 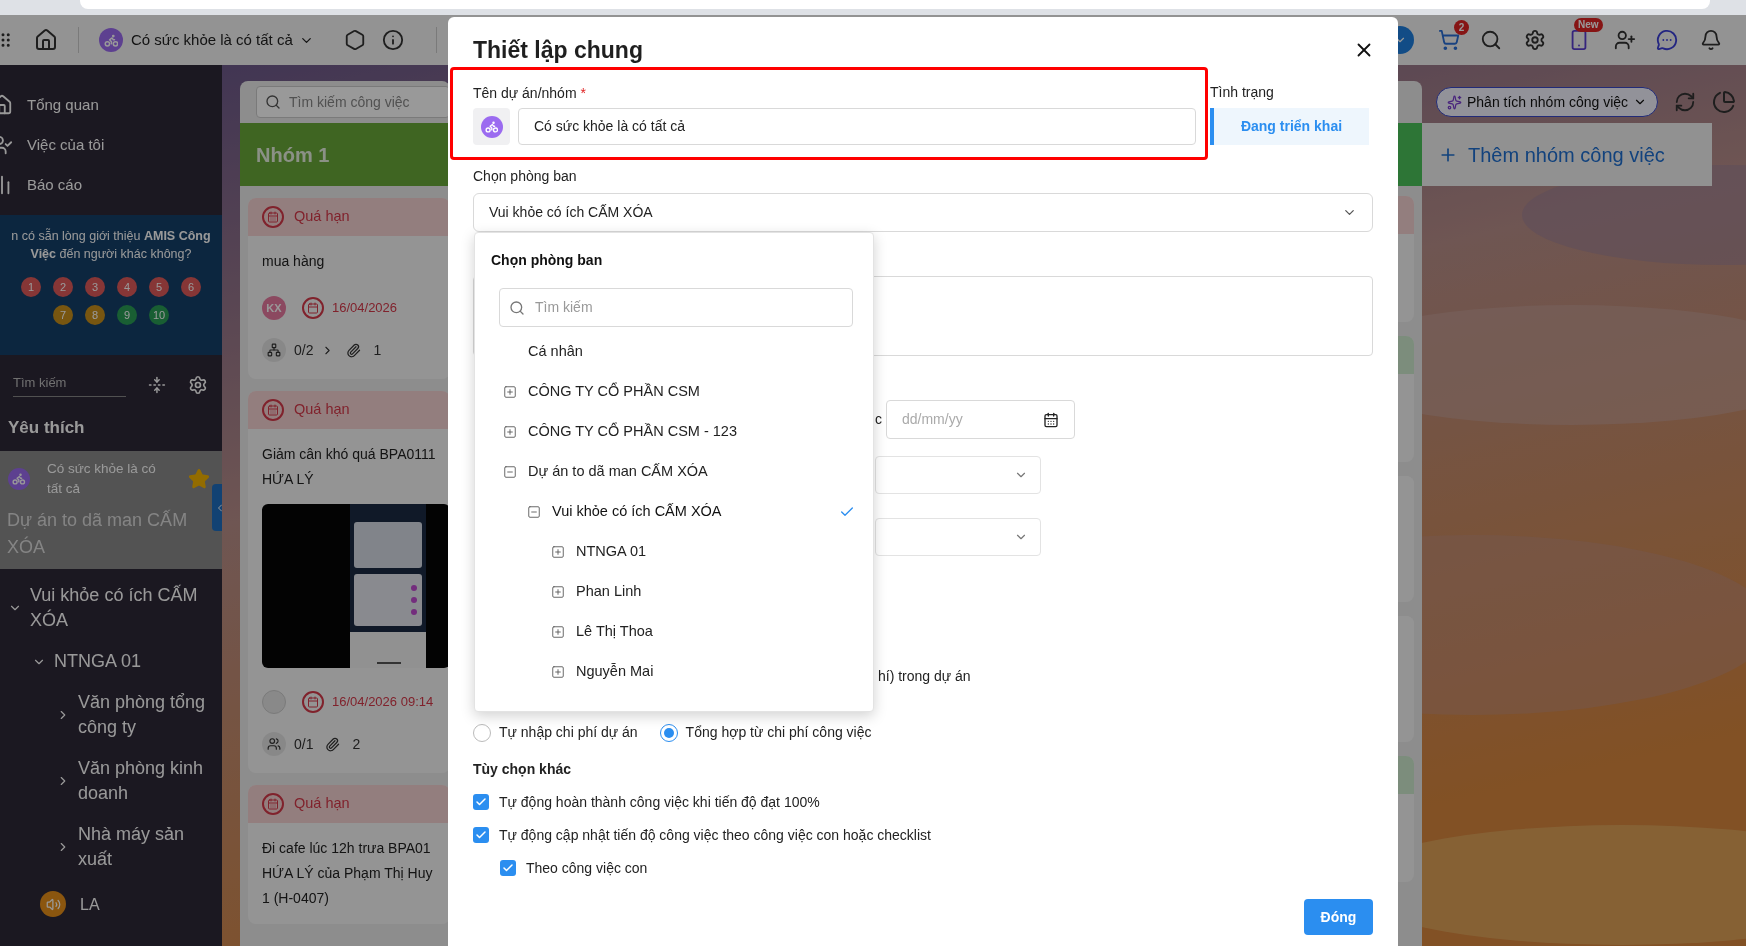 What do you see at coordinates (66, 145) in the screenshot?
I see `nav-item: Việc của tôi` at bounding box center [66, 145].